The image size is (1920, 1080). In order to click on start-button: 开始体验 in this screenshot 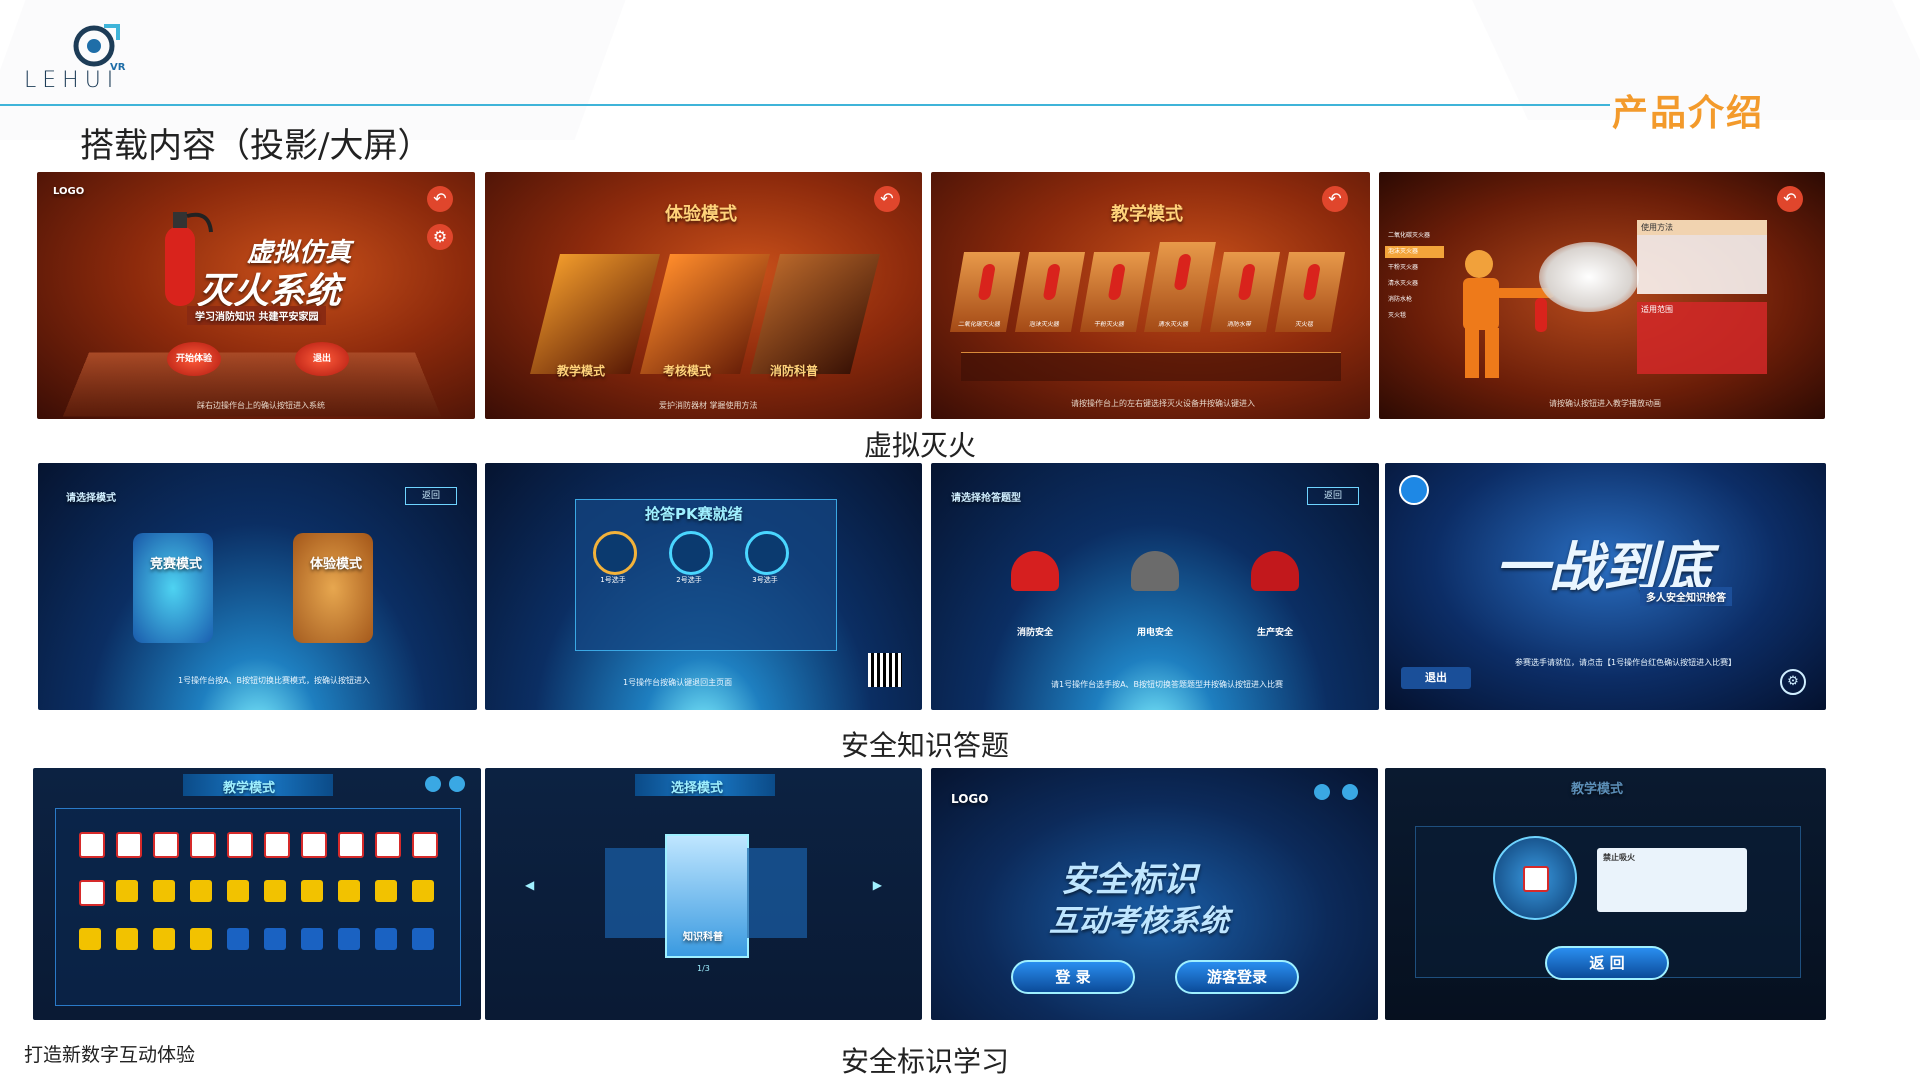, I will do `click(194, 359)`.